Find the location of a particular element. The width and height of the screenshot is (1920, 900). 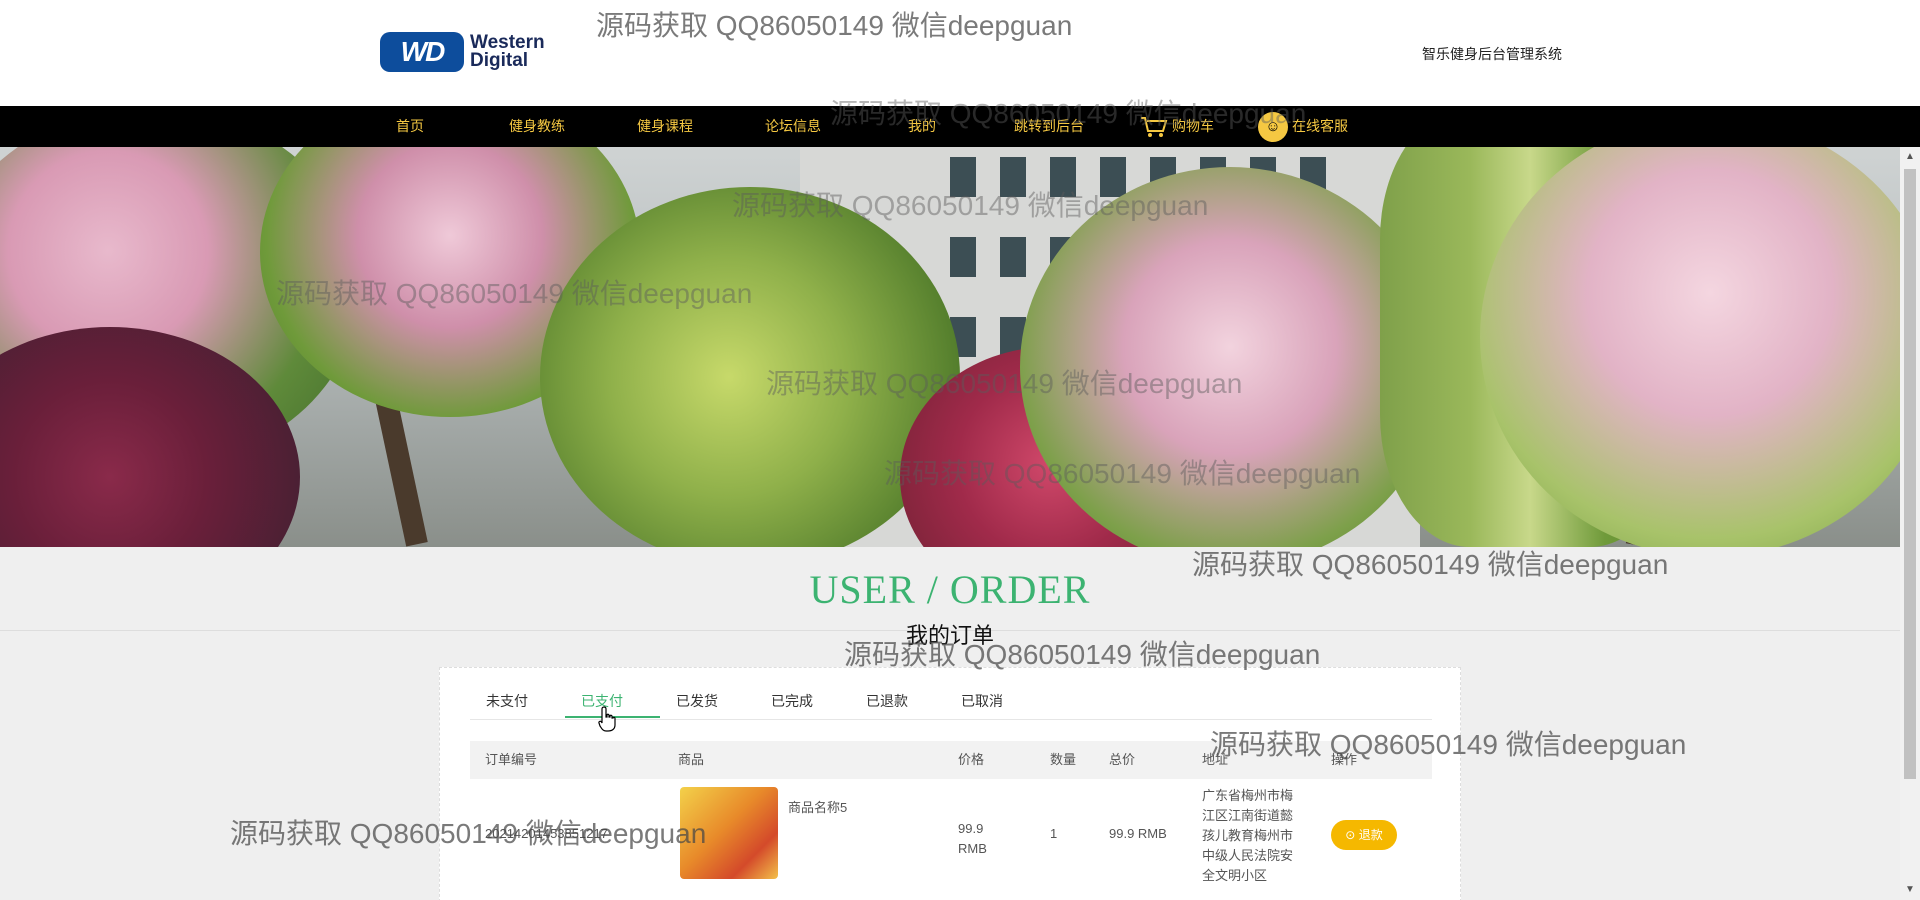

tab-cancelled: 已取消 is located at coordinates (992, 701).